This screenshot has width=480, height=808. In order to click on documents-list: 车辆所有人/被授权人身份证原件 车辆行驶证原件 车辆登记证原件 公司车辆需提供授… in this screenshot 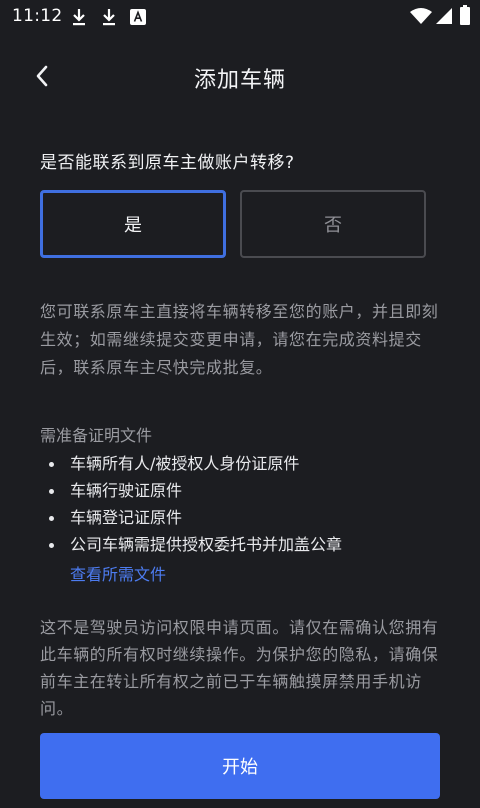, I will do `click(245, 504)`.